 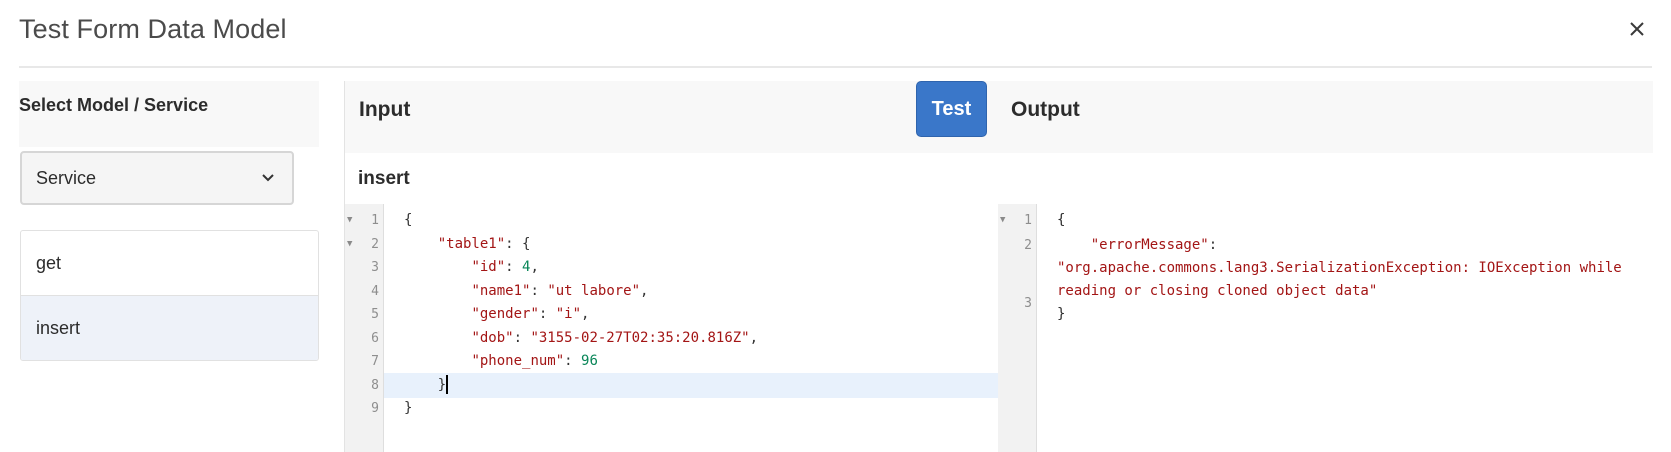 What do you see at coordinates (1217, 291) in the screenshot?
I see `output-value-line-2: reading or closing cloned object data"` at bounding box center [1217, 291].